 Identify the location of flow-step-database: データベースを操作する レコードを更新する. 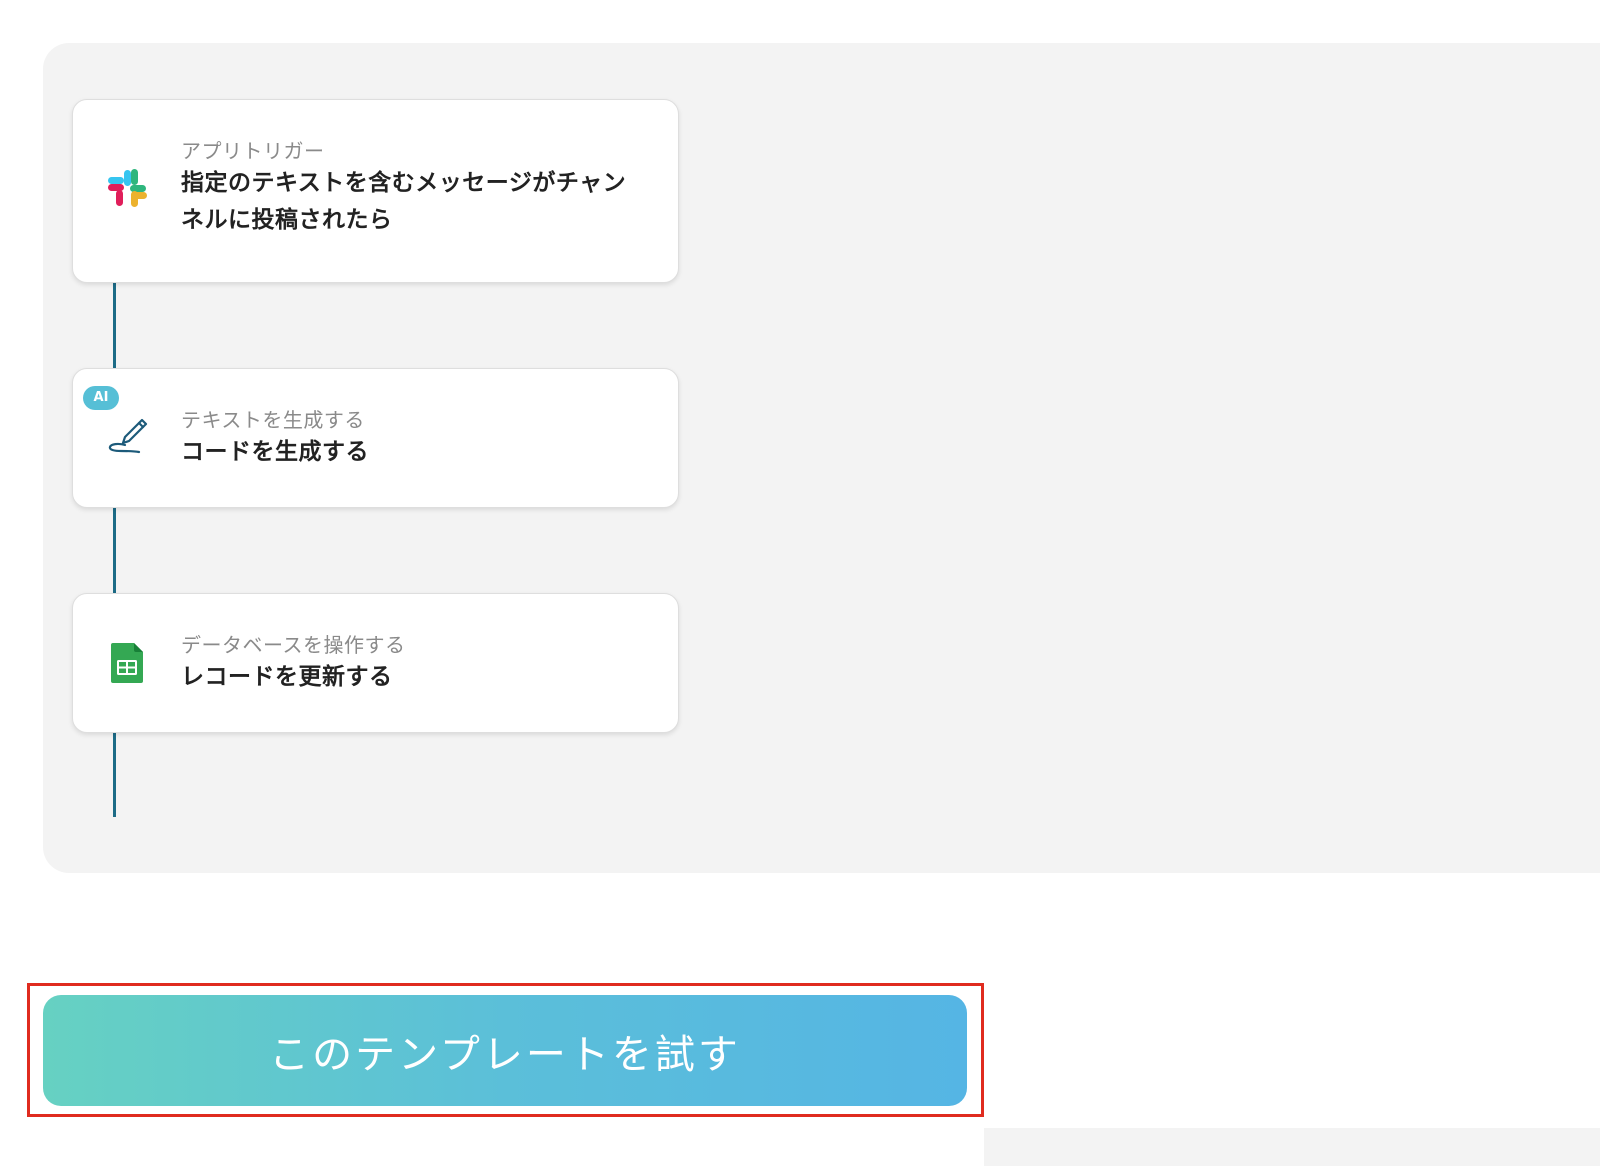
(375, 663).